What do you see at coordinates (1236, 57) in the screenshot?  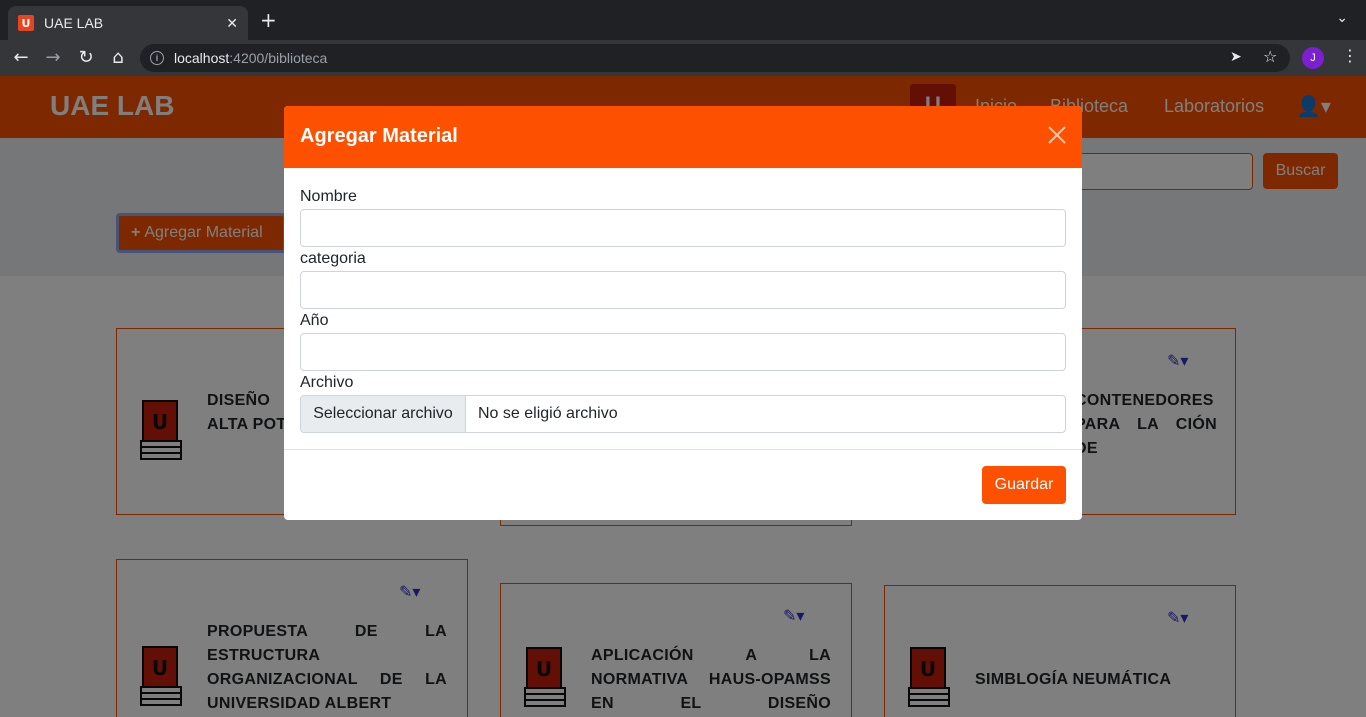 I see `send-icon: ➤` at bounding box center [1236, 57].